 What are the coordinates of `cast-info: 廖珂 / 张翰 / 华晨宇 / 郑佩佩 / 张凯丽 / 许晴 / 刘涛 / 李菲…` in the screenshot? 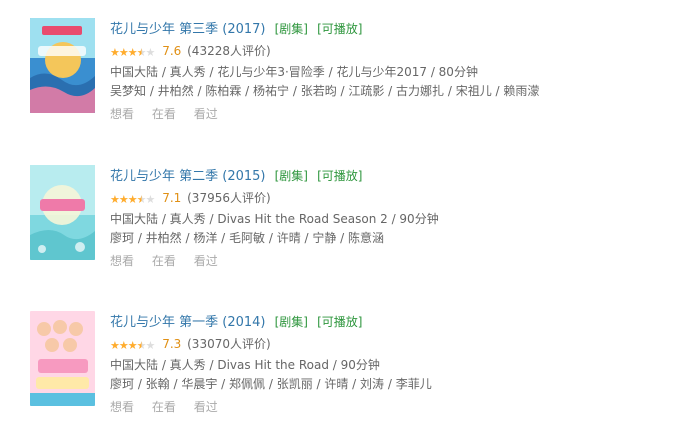 It's located at (271, 384).